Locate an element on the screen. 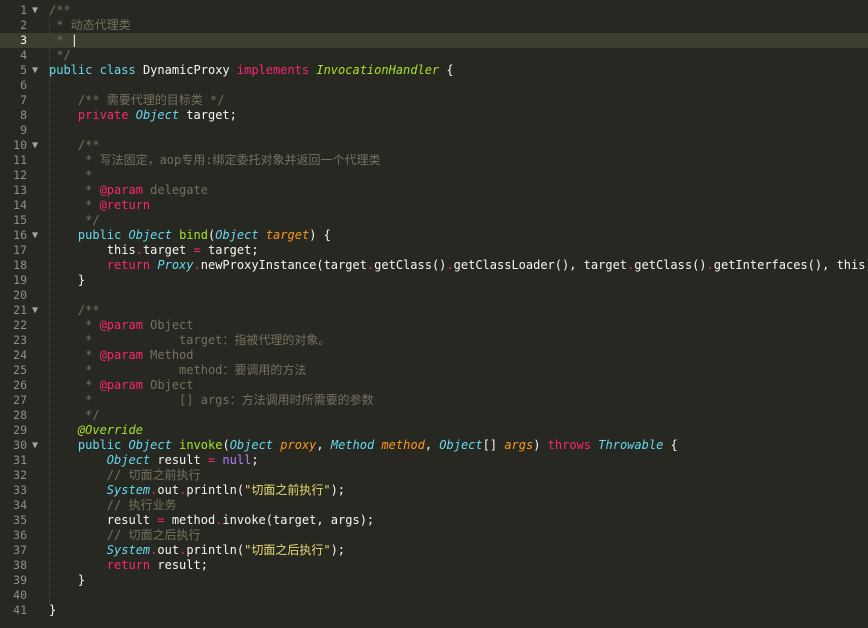 Image resolution: width=868 pixels, height=628 pixels. code-line: 20 is located at coordinates (434, 295).